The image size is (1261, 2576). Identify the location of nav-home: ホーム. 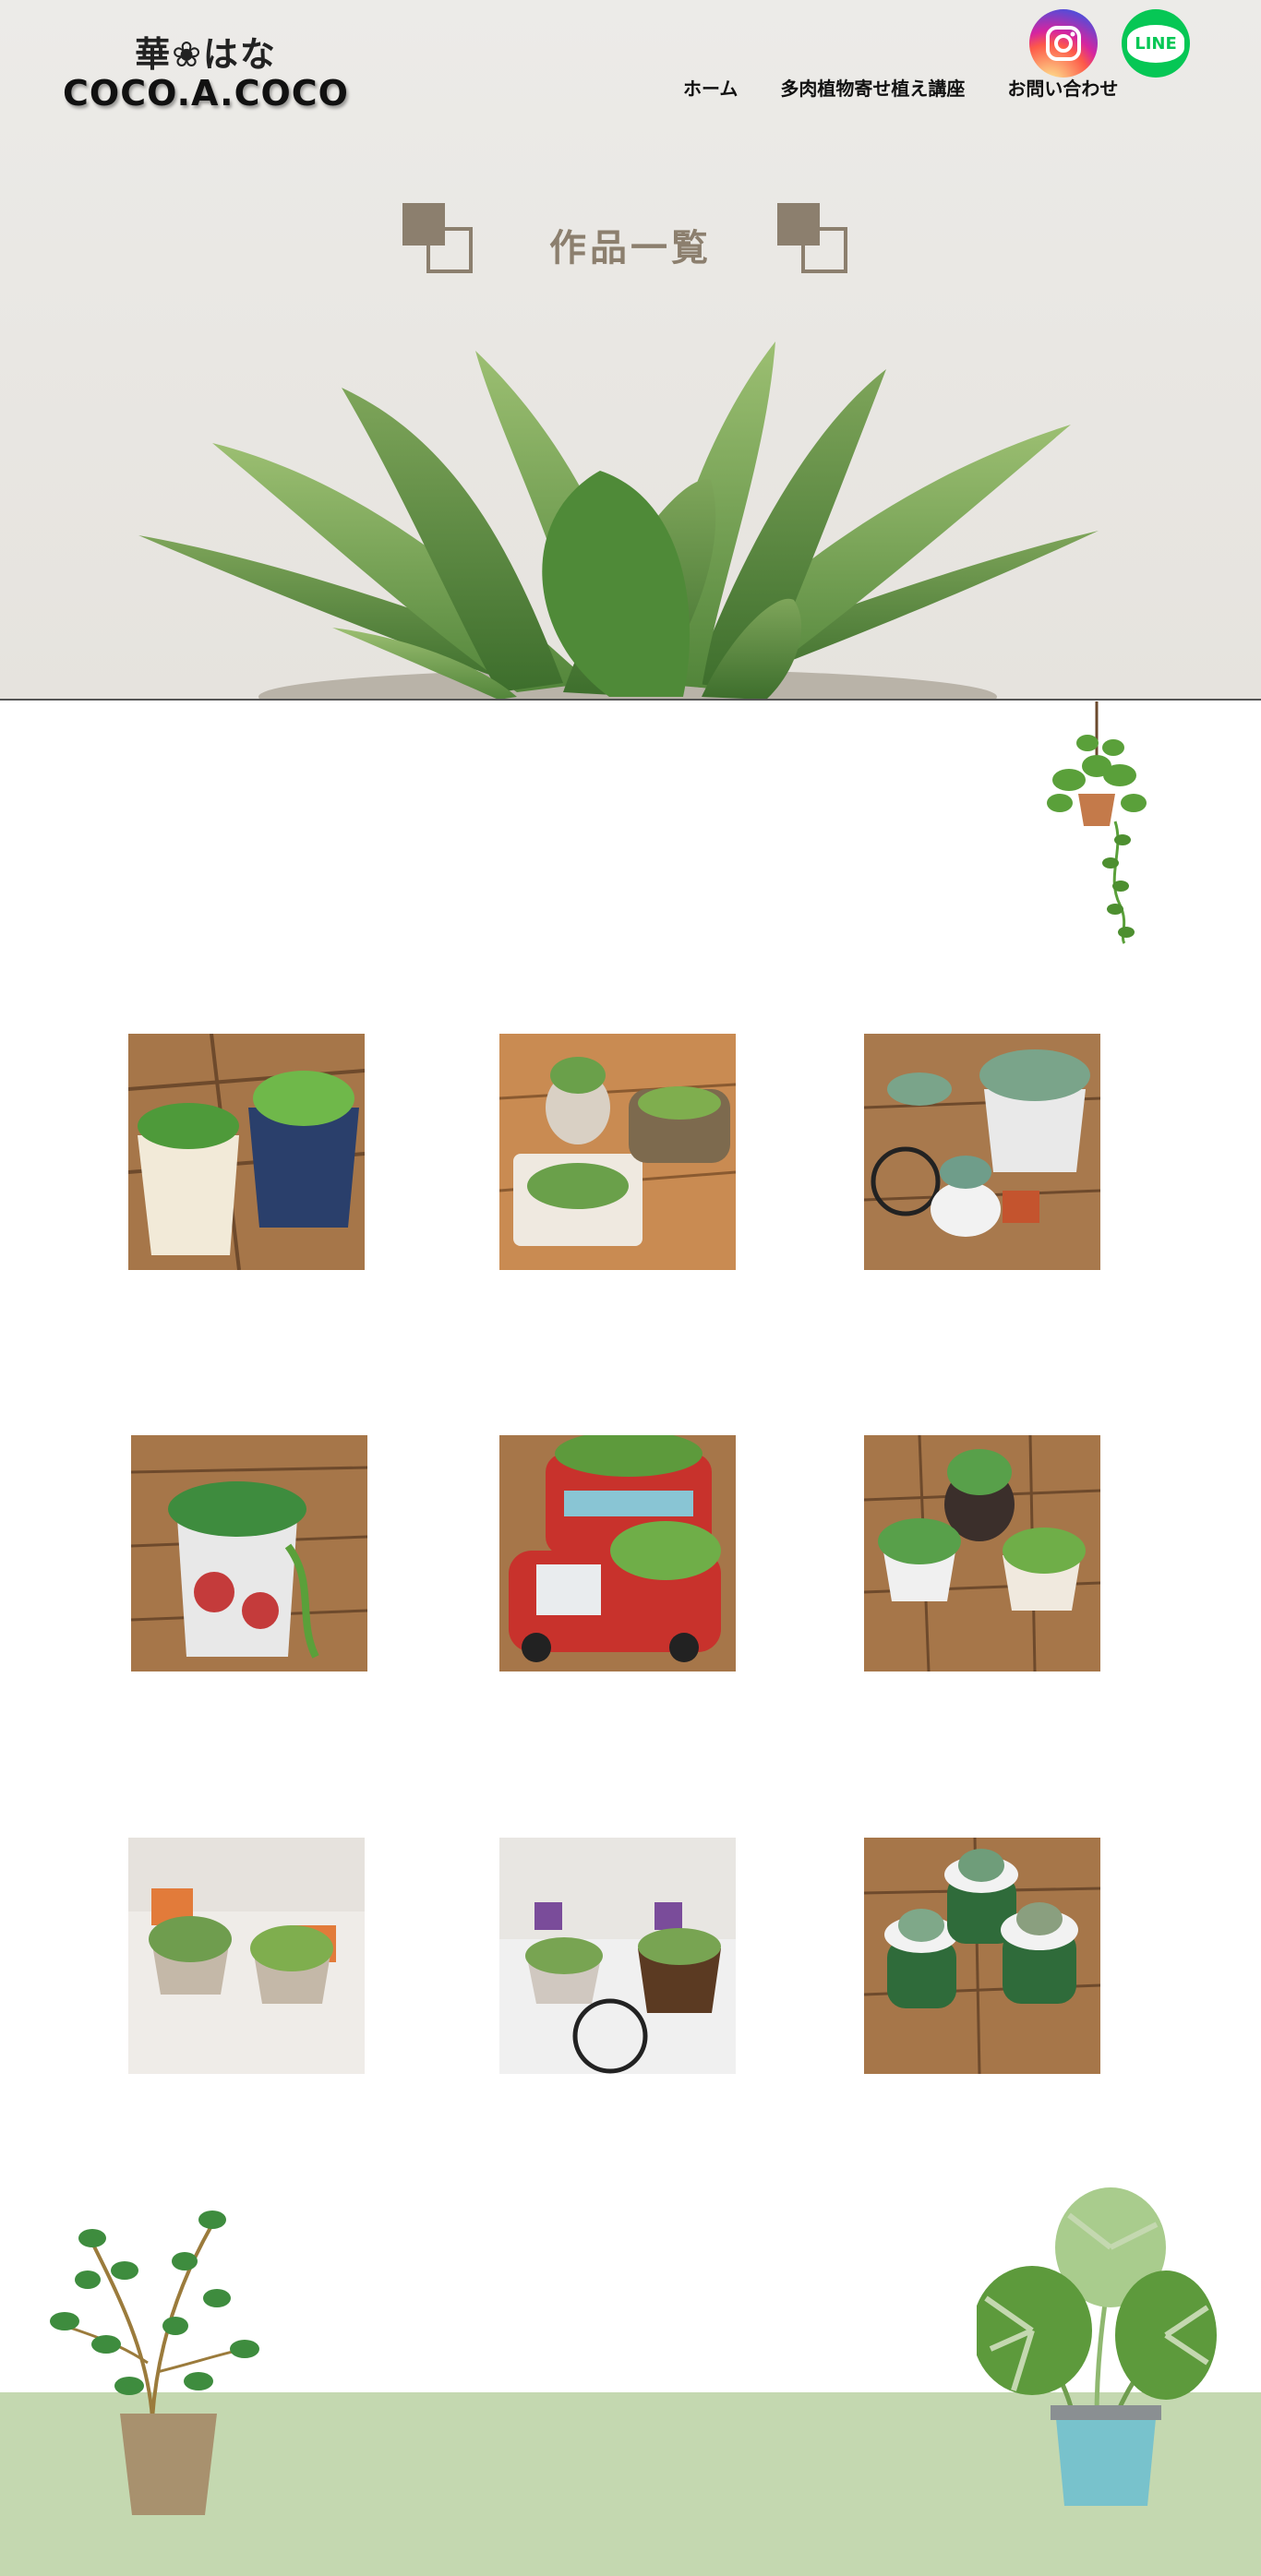
(710, 88).